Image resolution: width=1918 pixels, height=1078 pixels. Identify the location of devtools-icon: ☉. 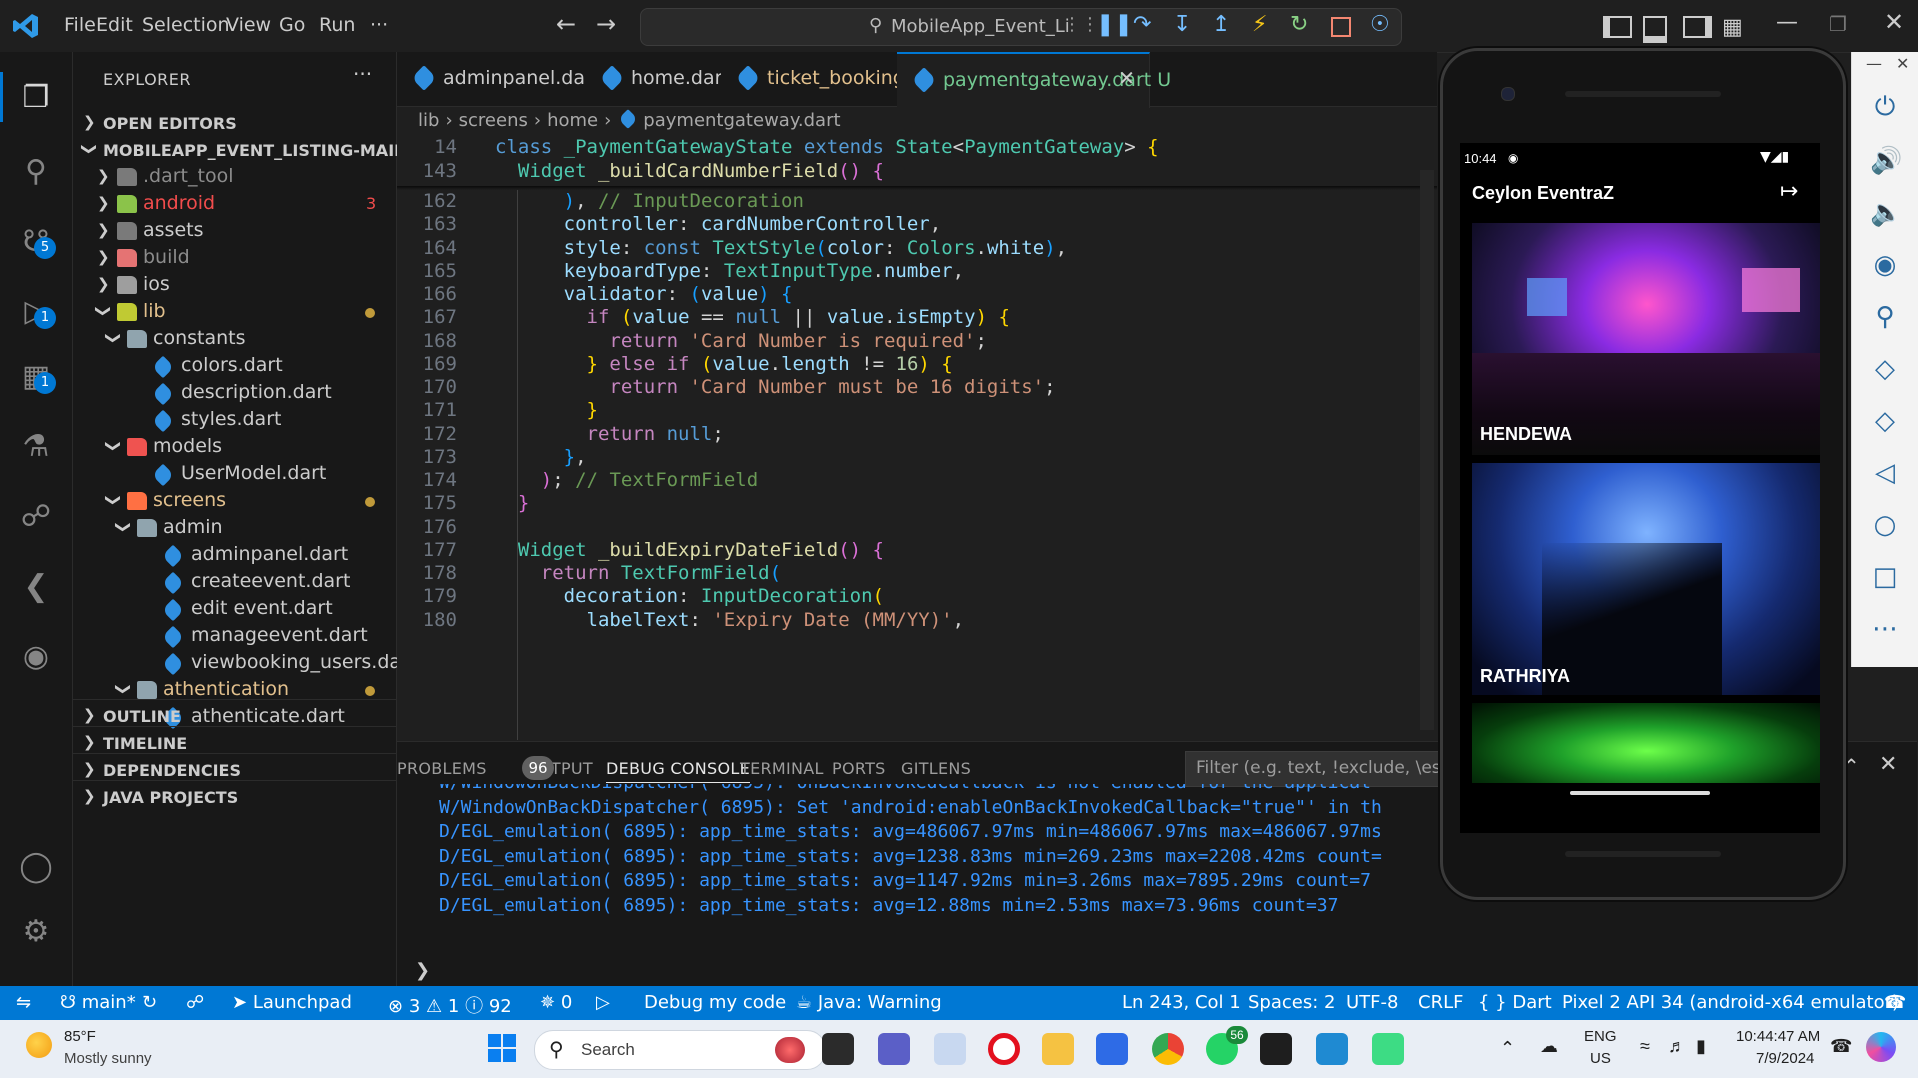
(1380, 24).